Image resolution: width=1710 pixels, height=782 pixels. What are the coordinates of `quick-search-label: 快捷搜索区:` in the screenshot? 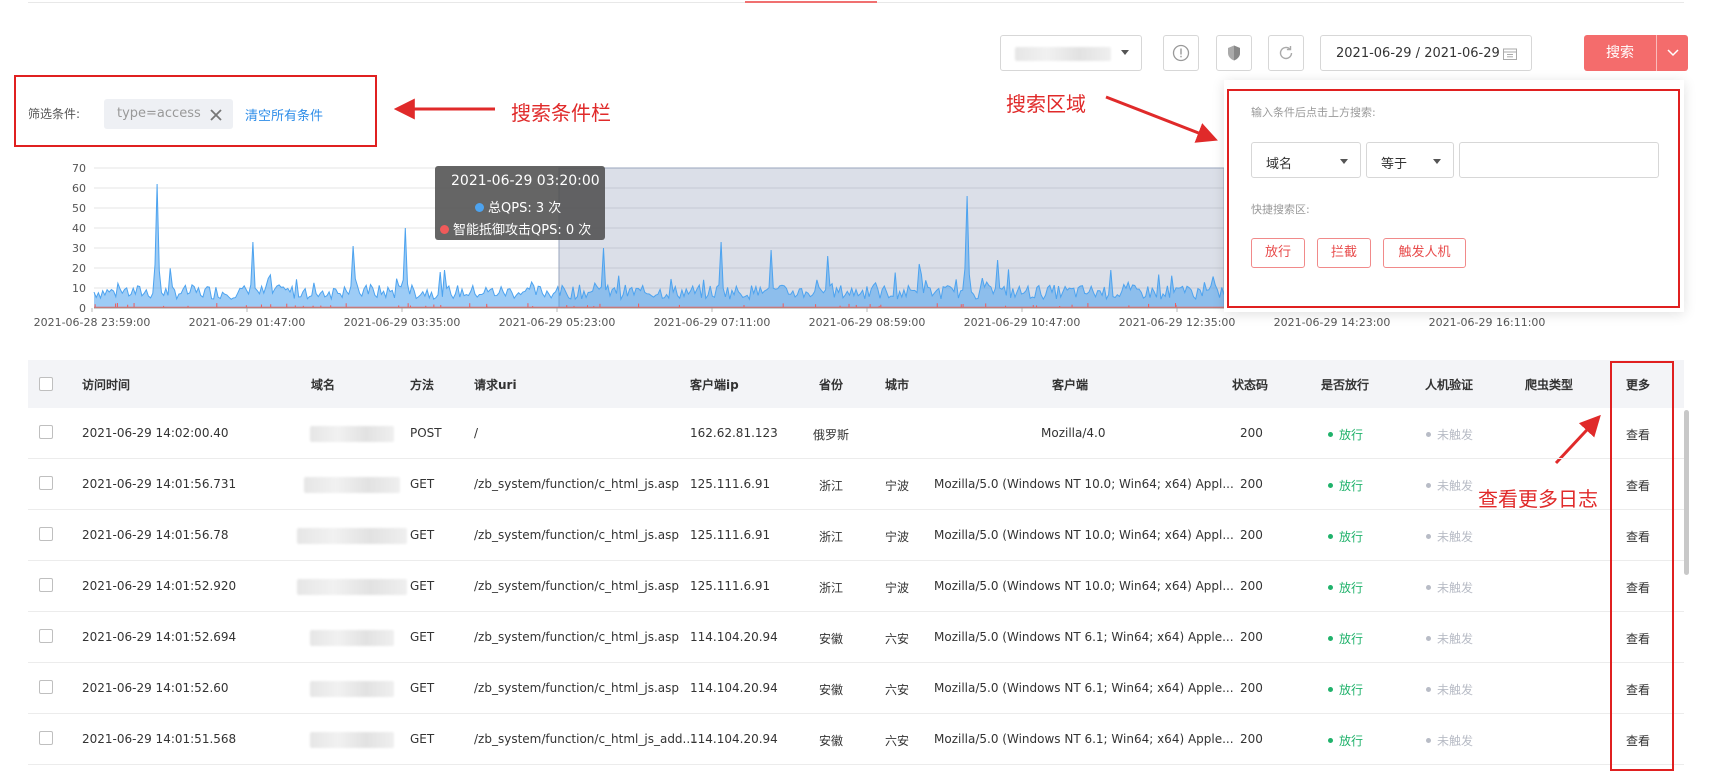 It's located at (1280, 209).